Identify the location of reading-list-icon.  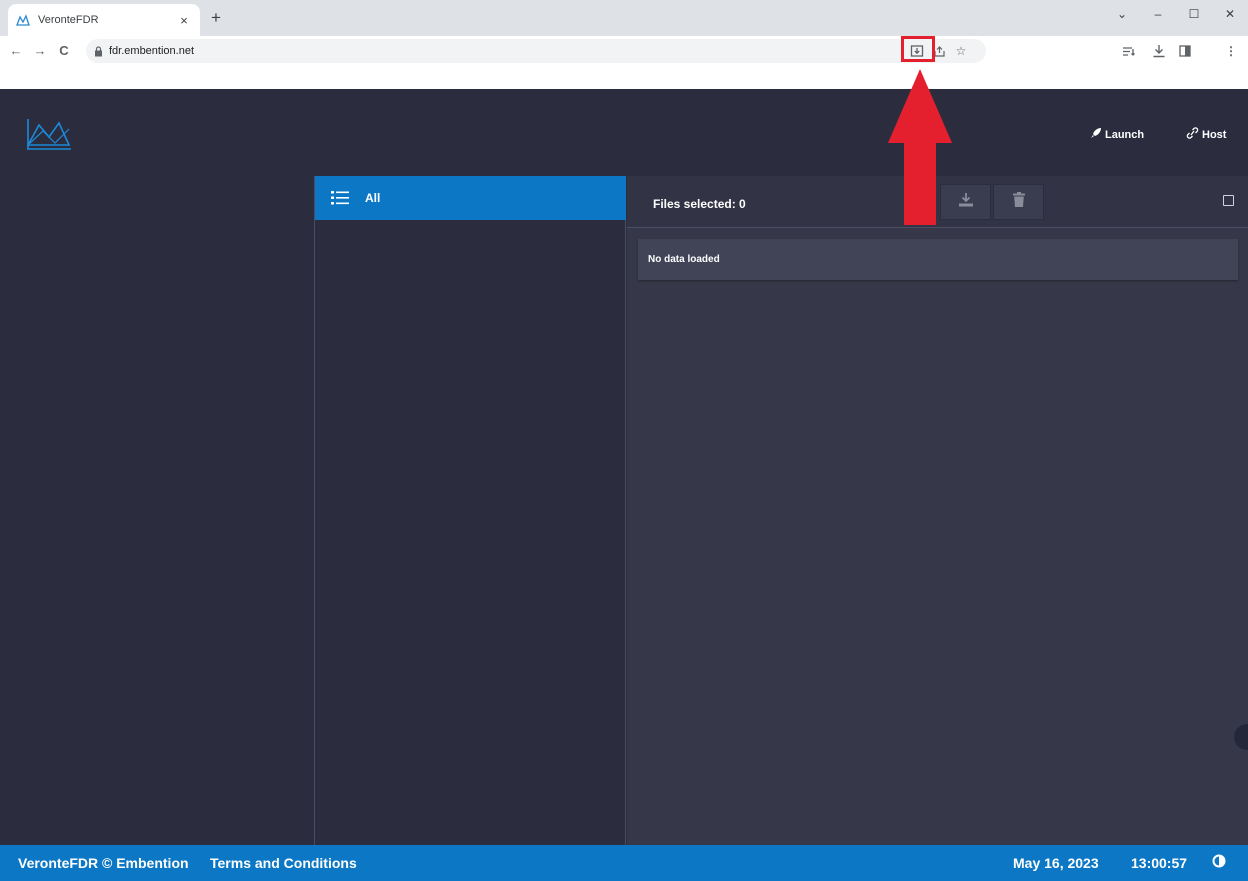
(1129, 51).